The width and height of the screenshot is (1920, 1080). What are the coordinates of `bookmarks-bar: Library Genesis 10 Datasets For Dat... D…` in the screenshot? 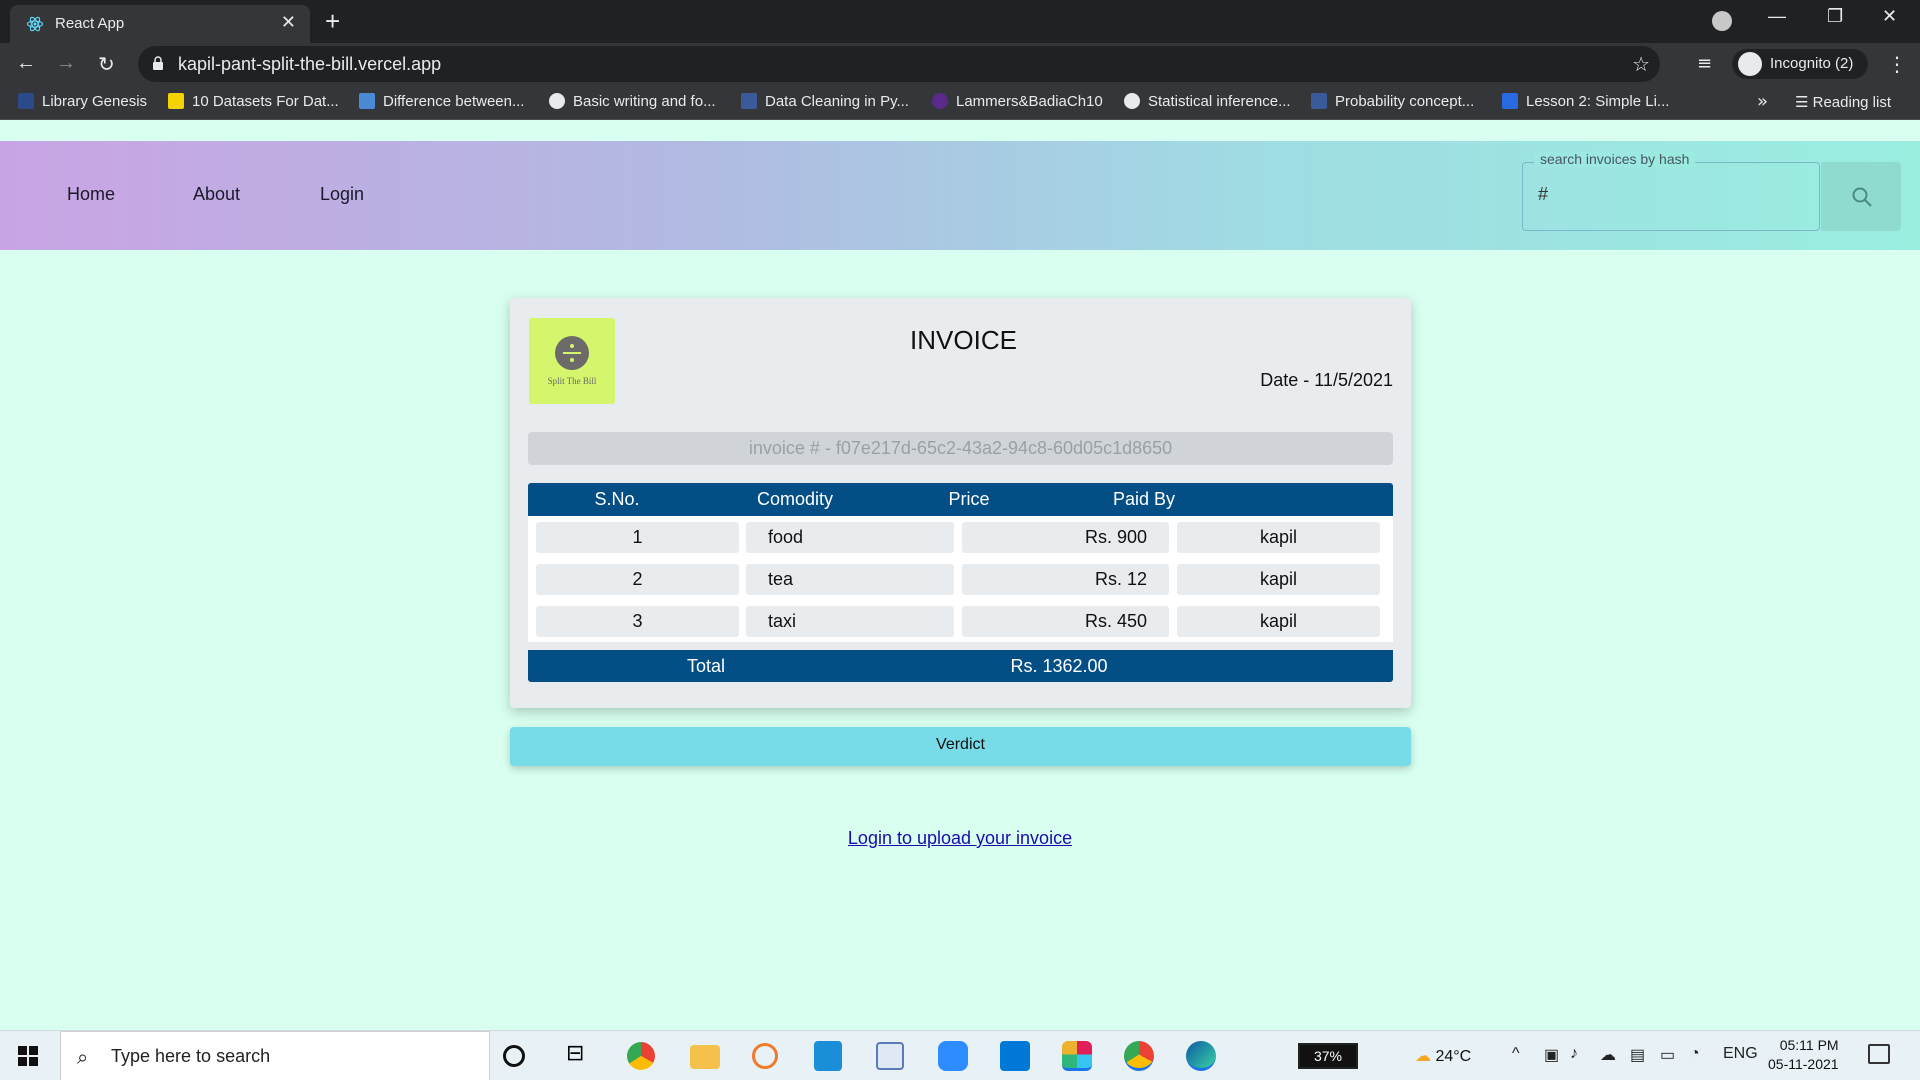 It's located at (960, 102).